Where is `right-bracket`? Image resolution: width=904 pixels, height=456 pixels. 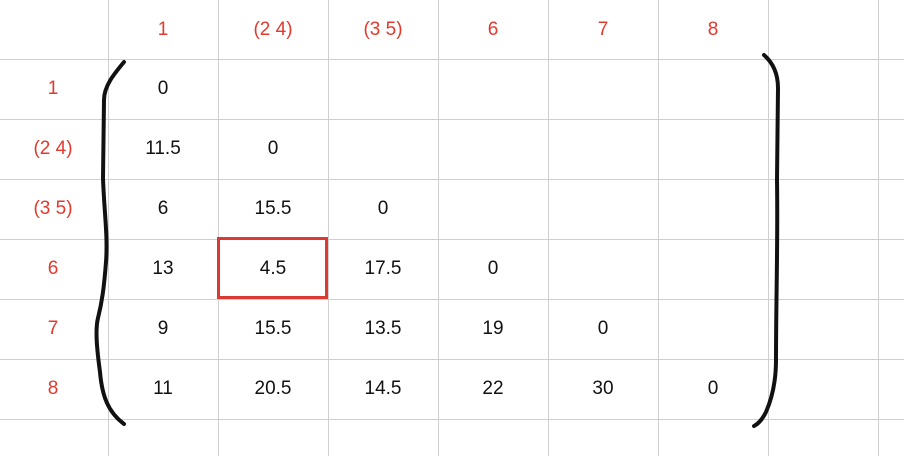
right-bracket is located at coordinates (766, 240).